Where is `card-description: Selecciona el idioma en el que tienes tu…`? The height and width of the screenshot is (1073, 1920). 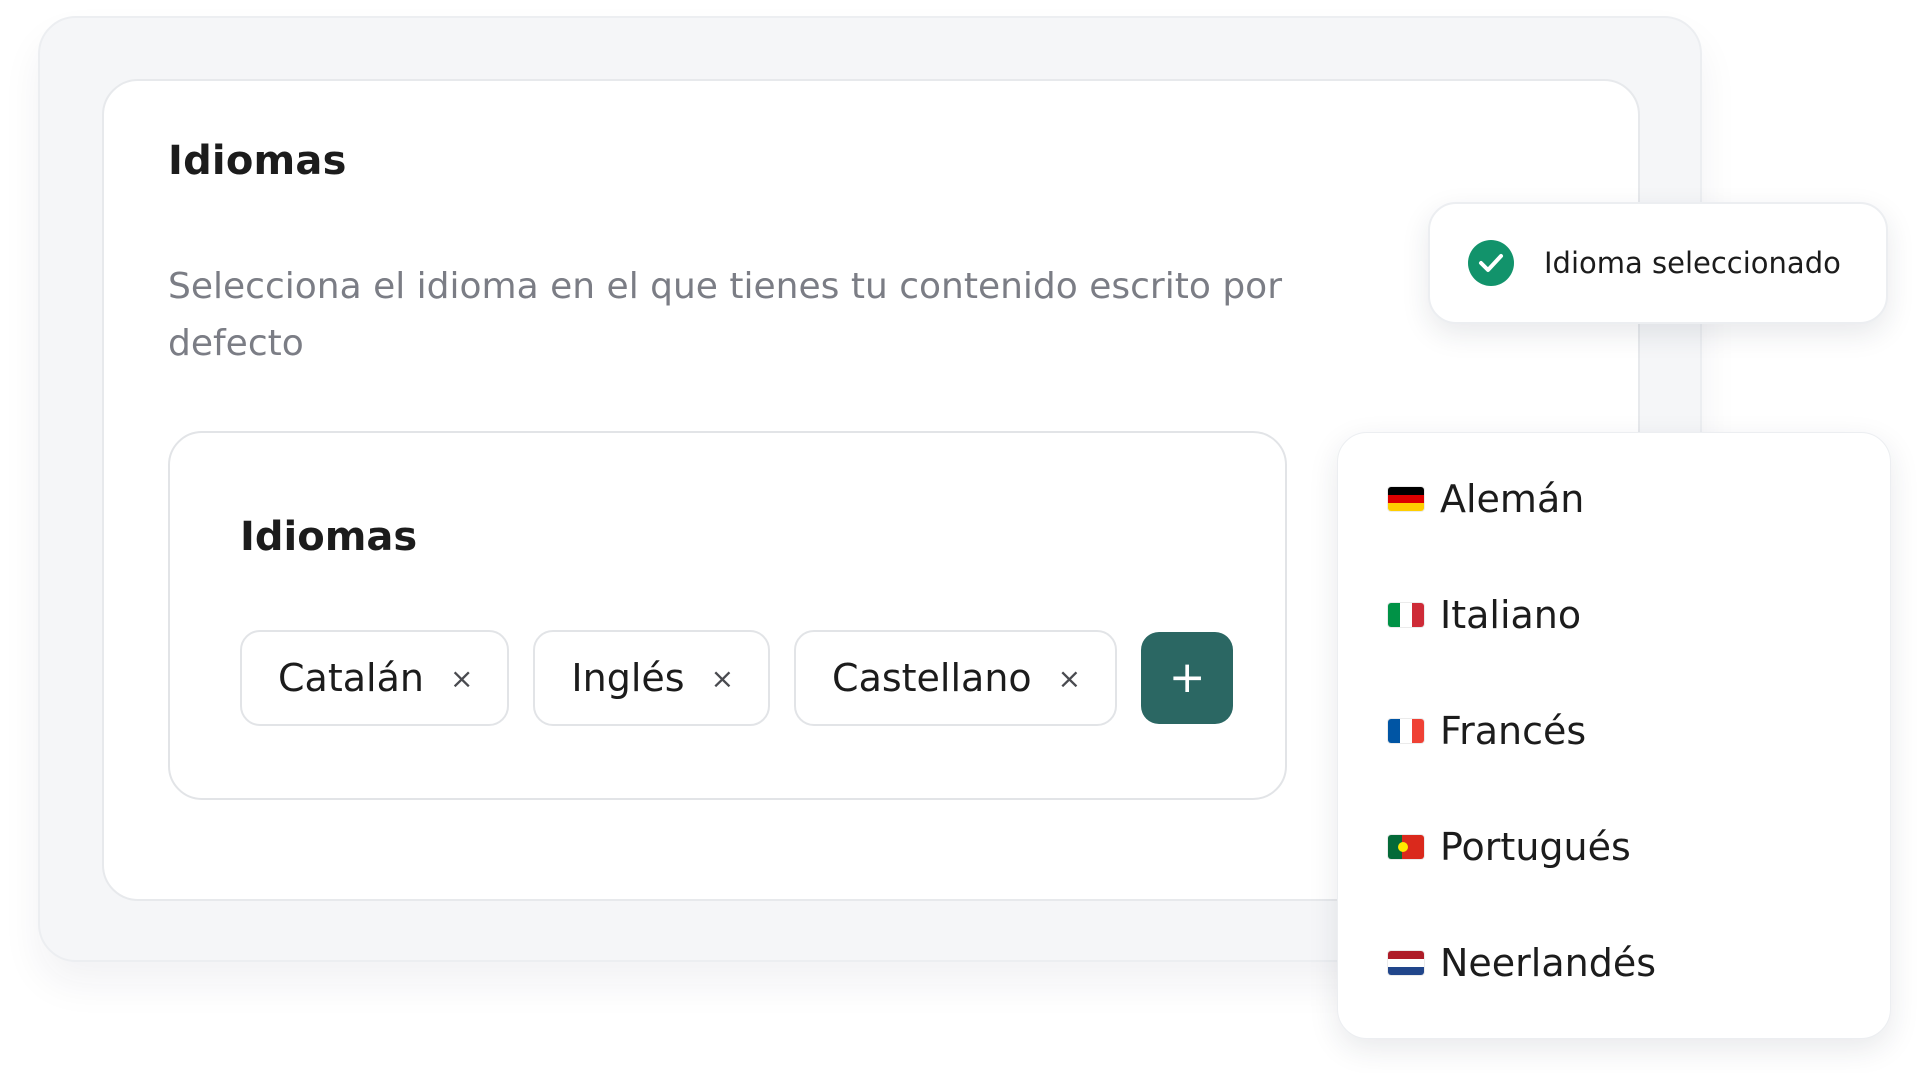 card-description: Selecciona el idioma en el que tienes tu… is located at coordinates (725, 315).